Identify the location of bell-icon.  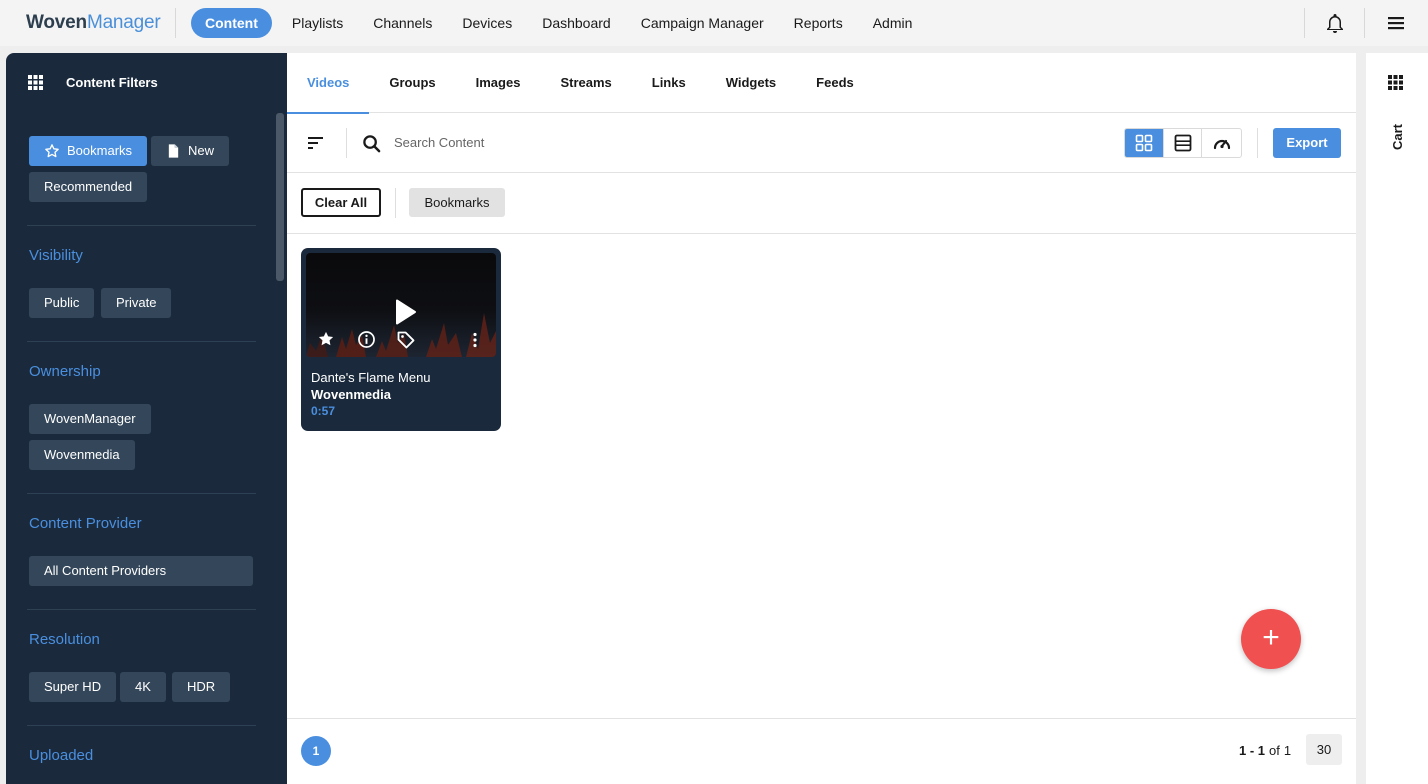
(1335, 23).